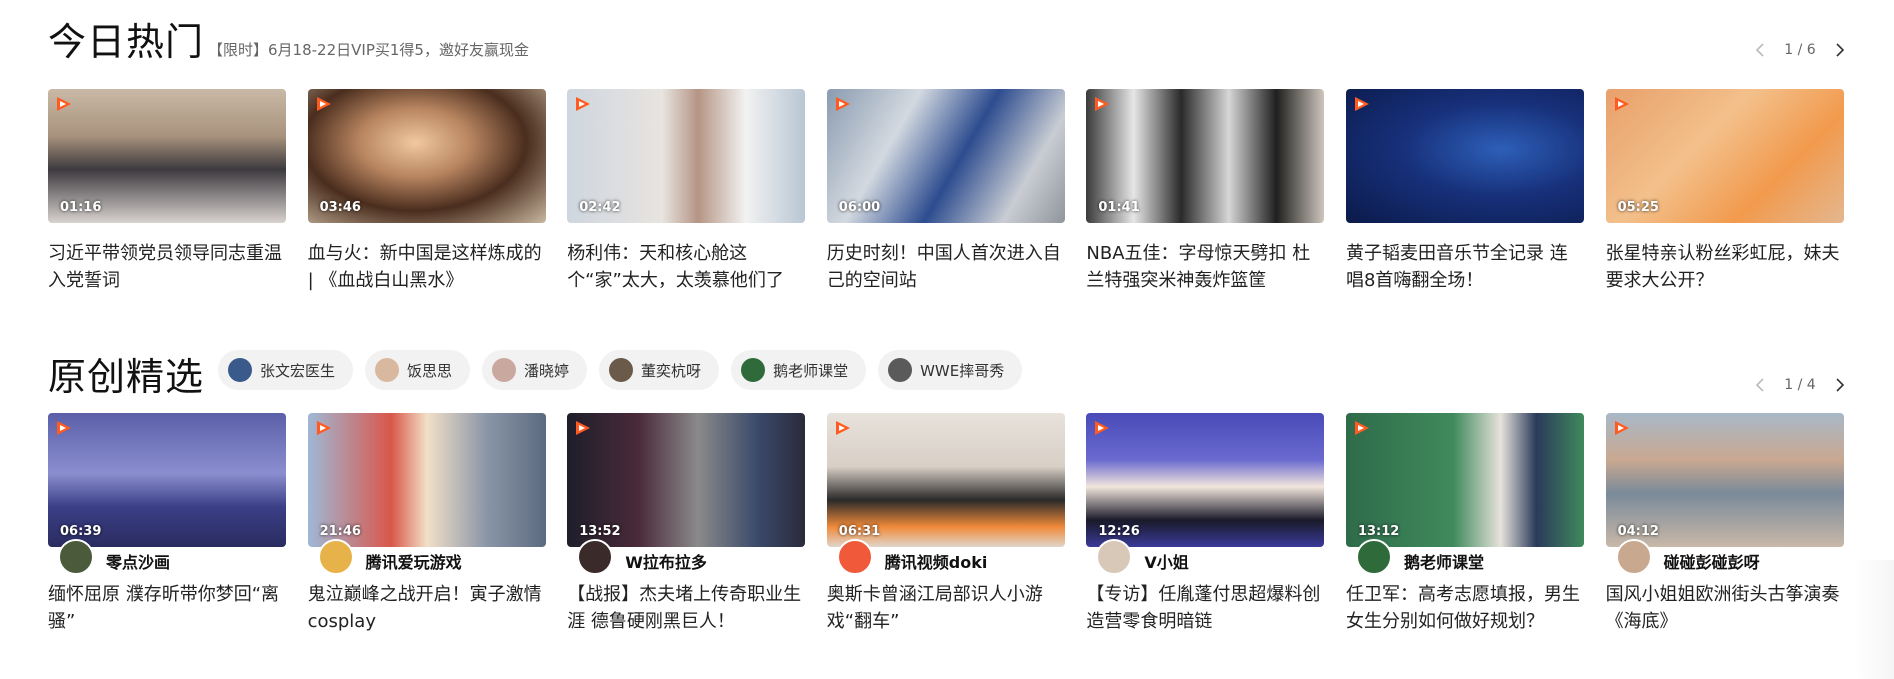 The height and width of the screenshot is (679, 1894). I want to click on video-title: 血与火：新中国是这样炼成的 | 《血战白山黑水》, so click(427, 267).